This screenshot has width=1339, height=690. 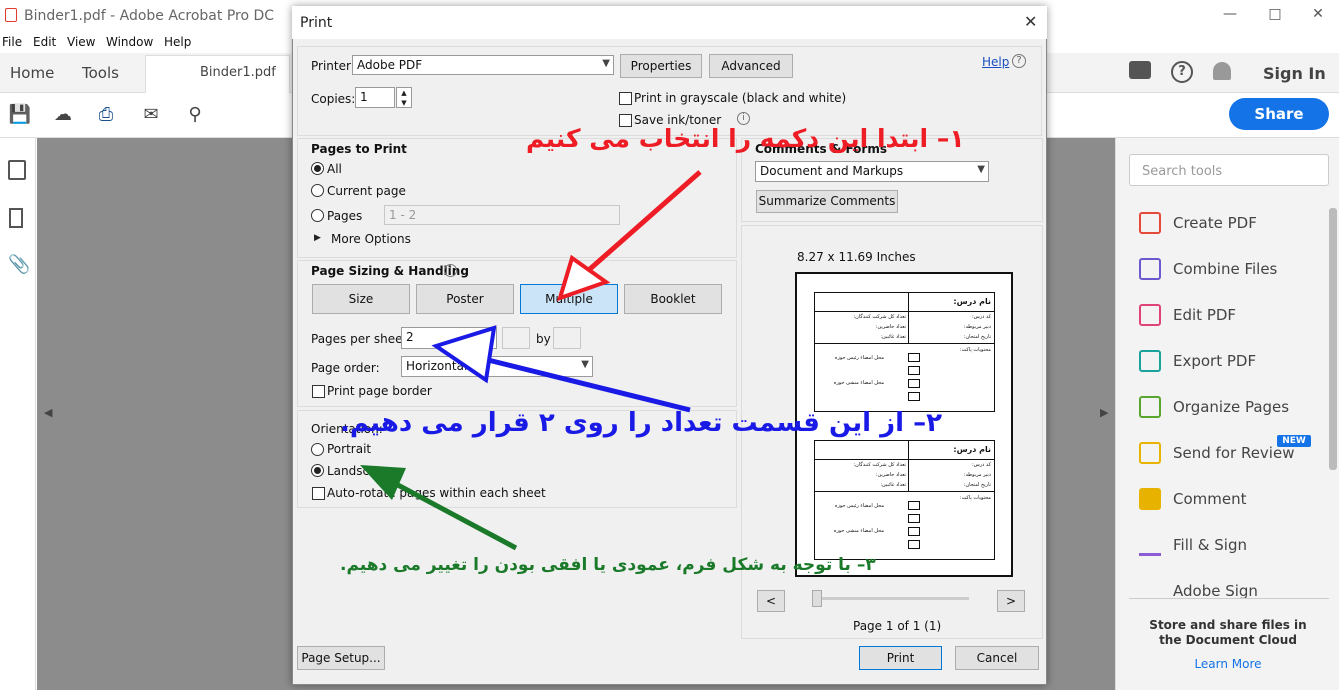 I want to click on arrow-step3, so click(x=439, y=508).